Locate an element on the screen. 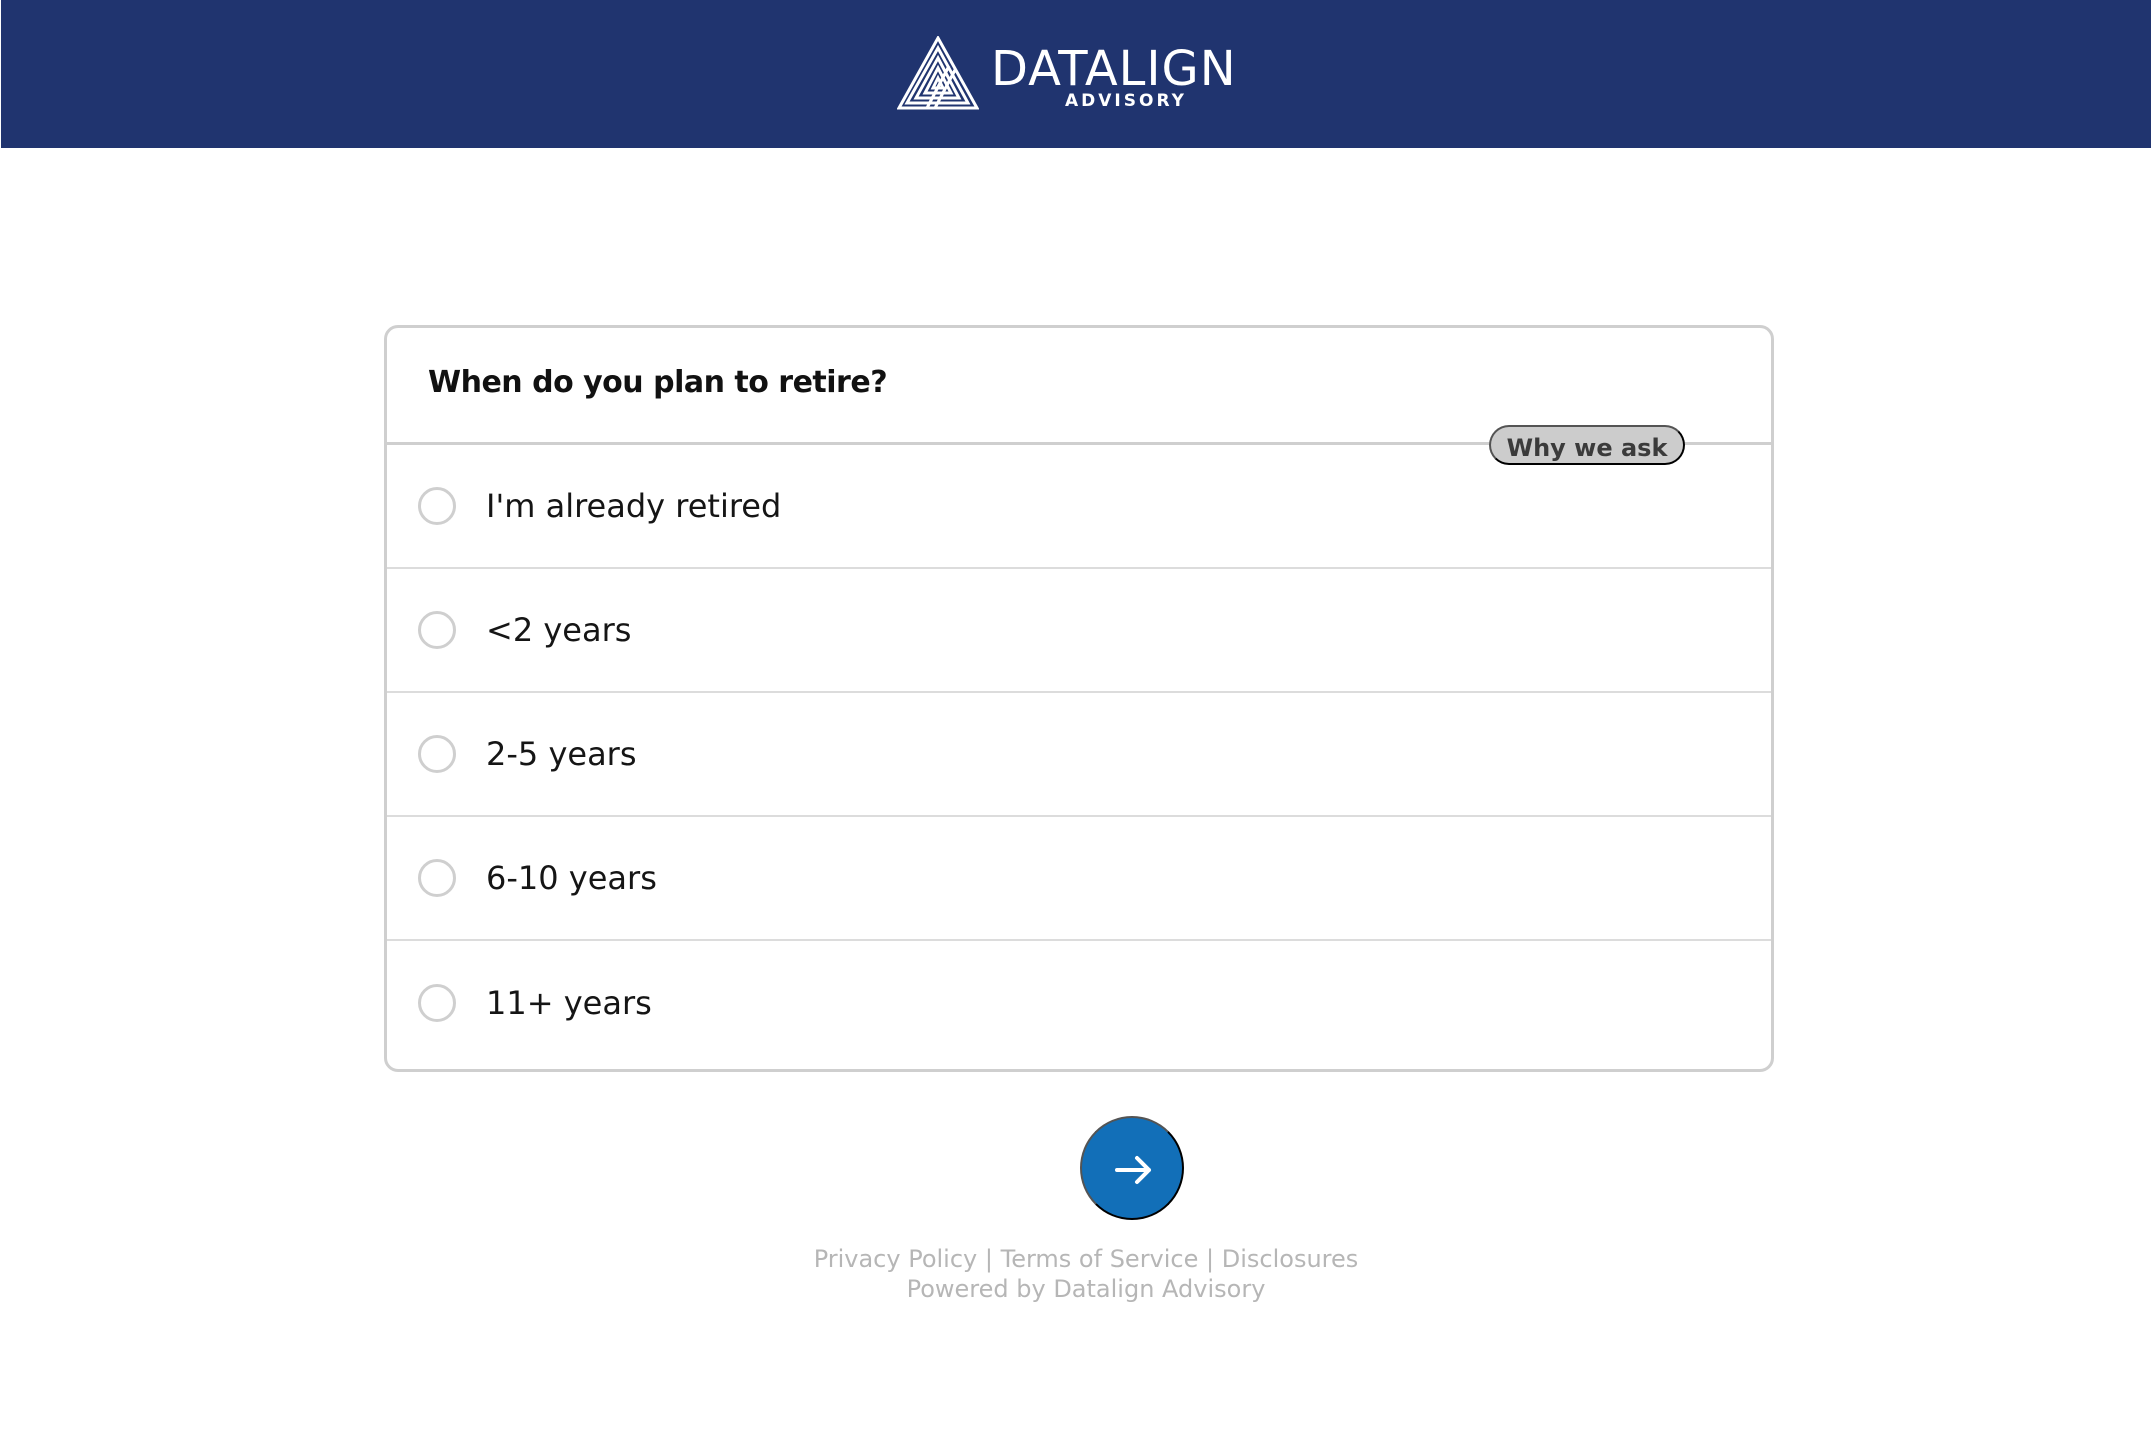 Image resolution: width=2152 pixels, height=1456 pixels. option-label: <2 years is located at coordinates (559, 630).